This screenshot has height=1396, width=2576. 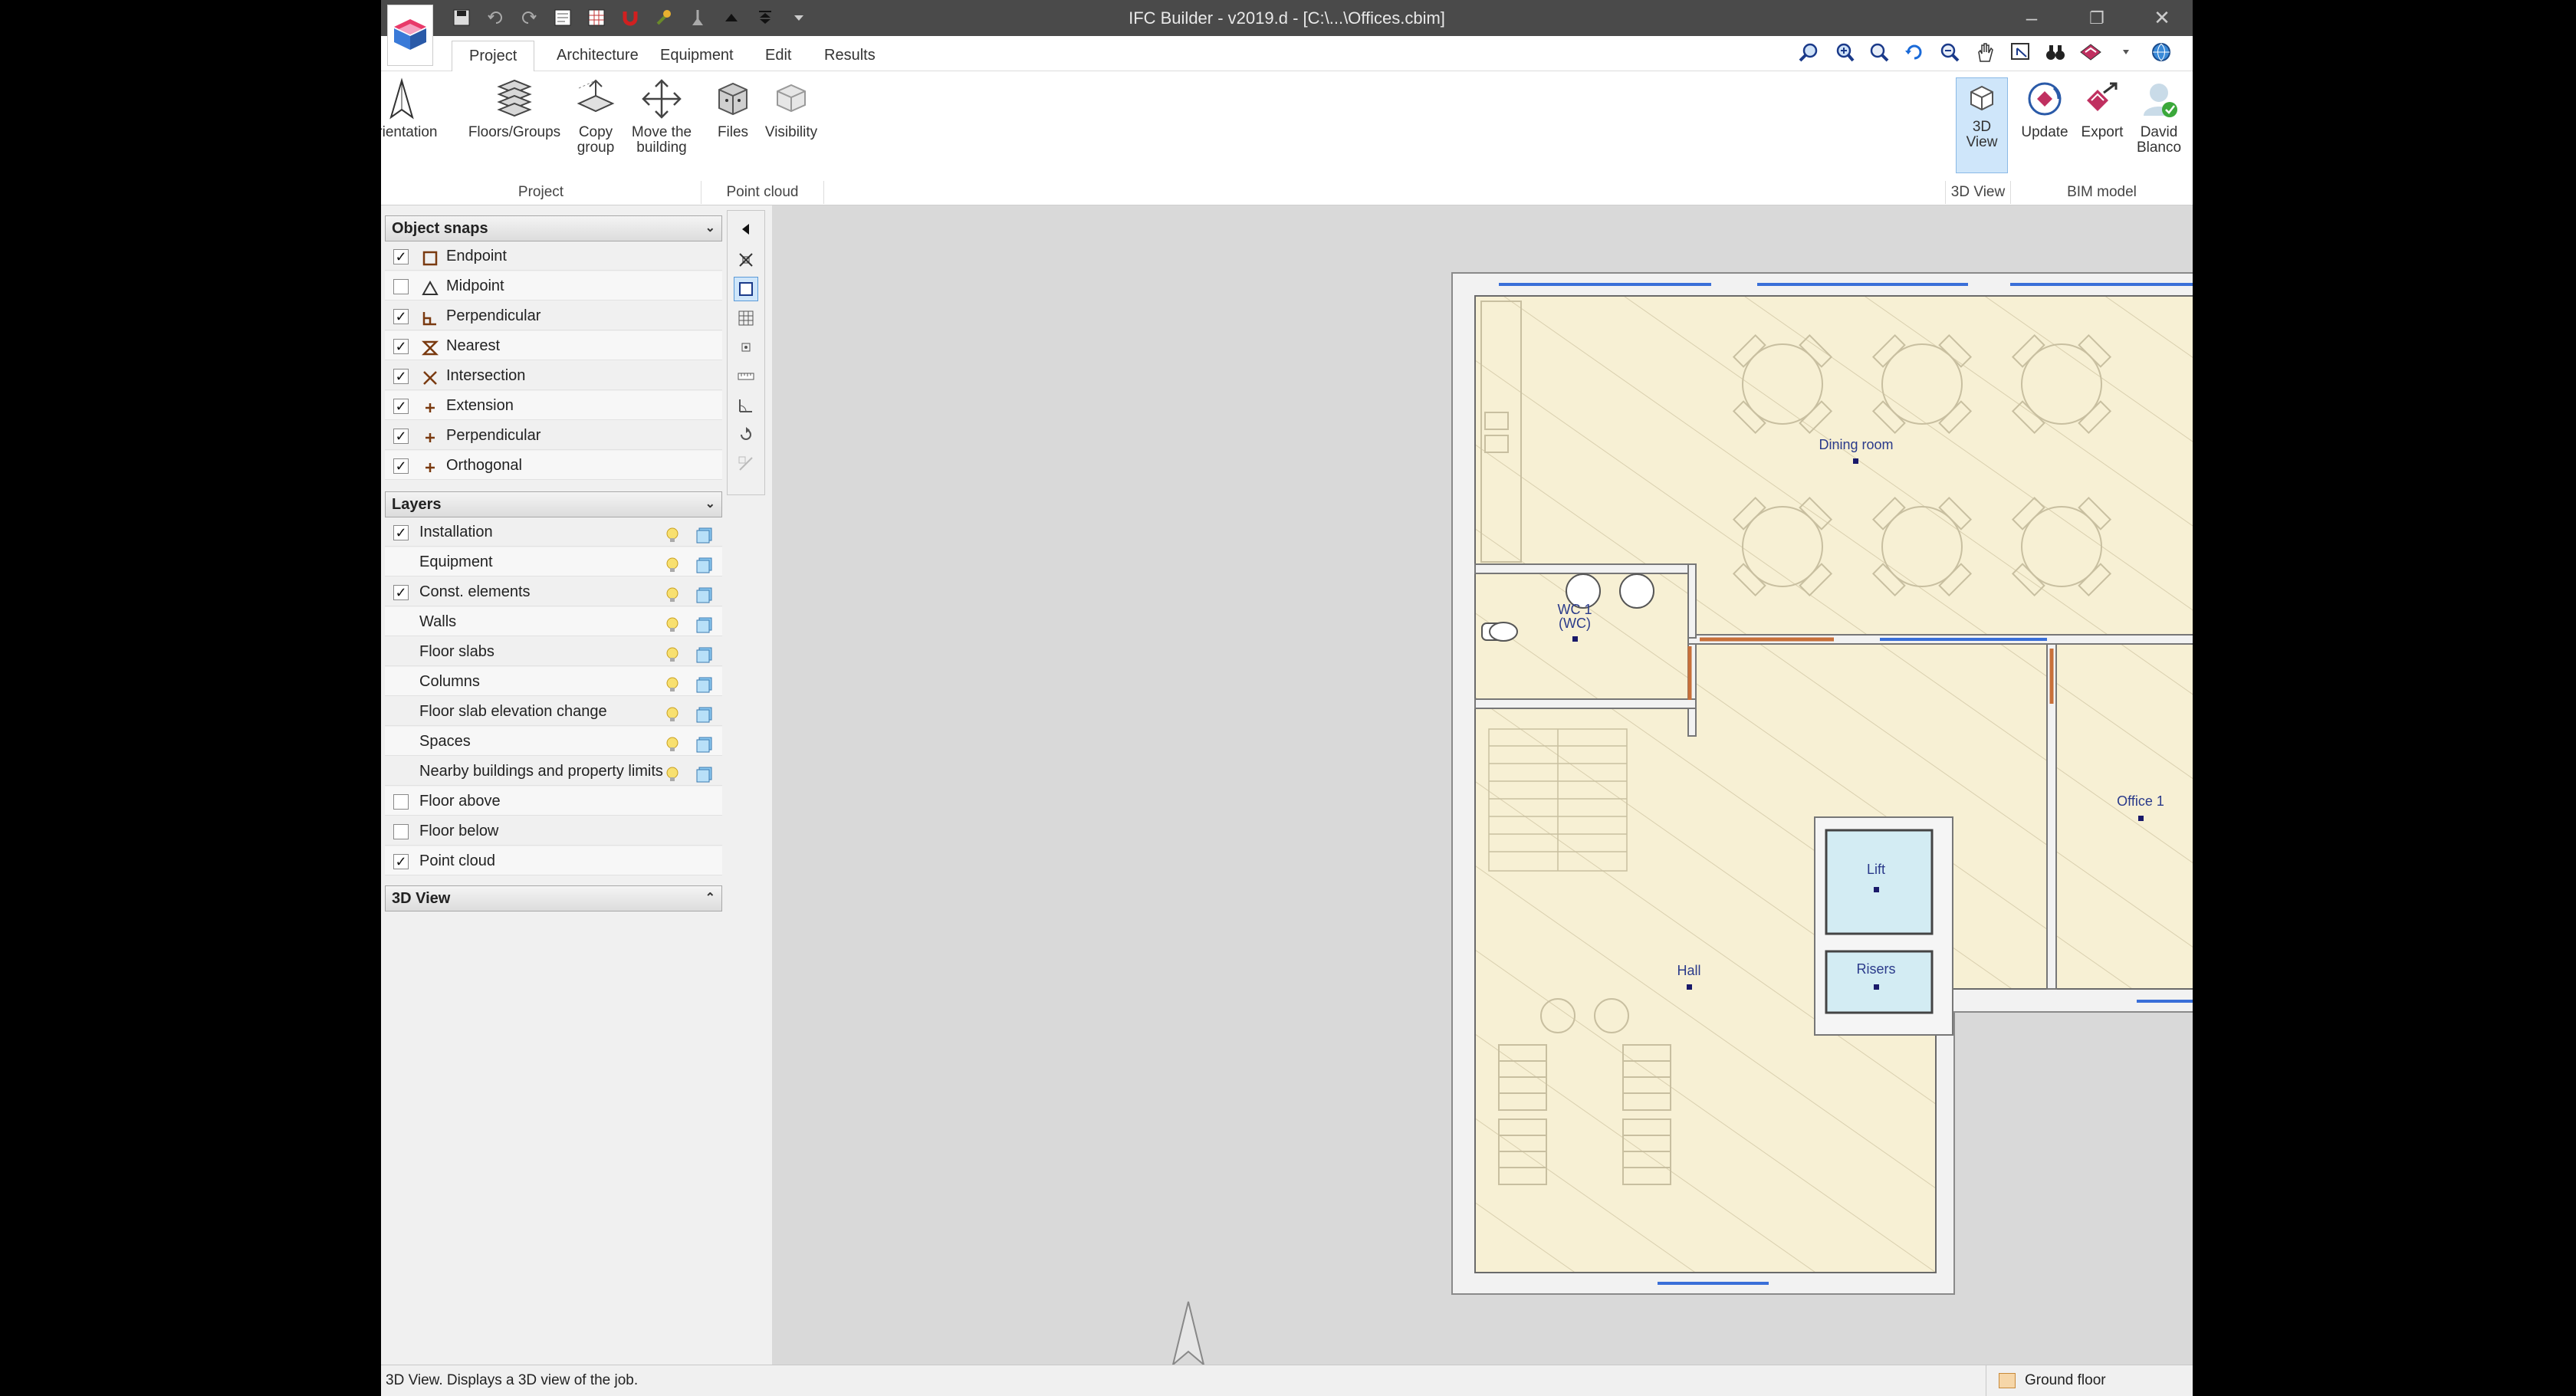 I want to click on measure-icon, so click(x=746, y=464).